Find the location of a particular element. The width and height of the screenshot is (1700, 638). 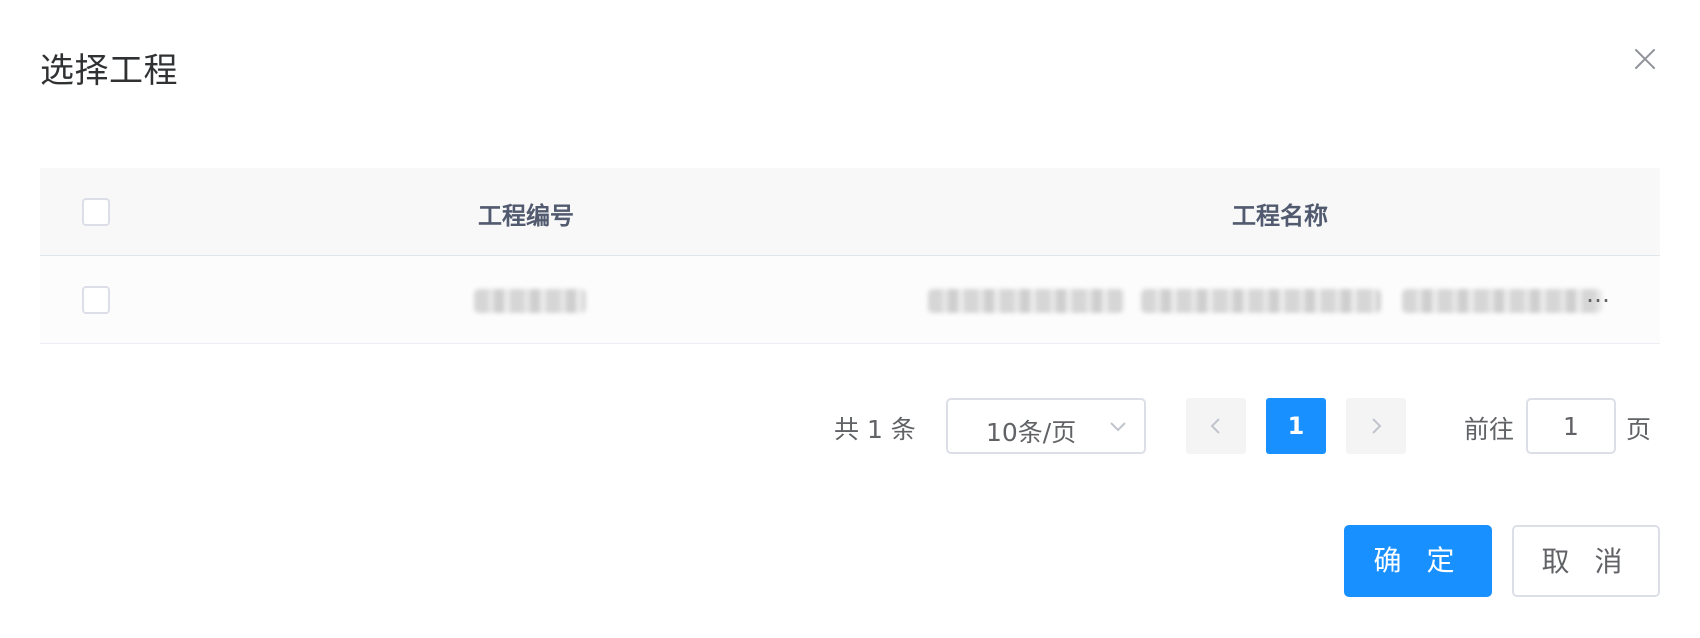

row-checkbox is located at coordinates (96, 300).